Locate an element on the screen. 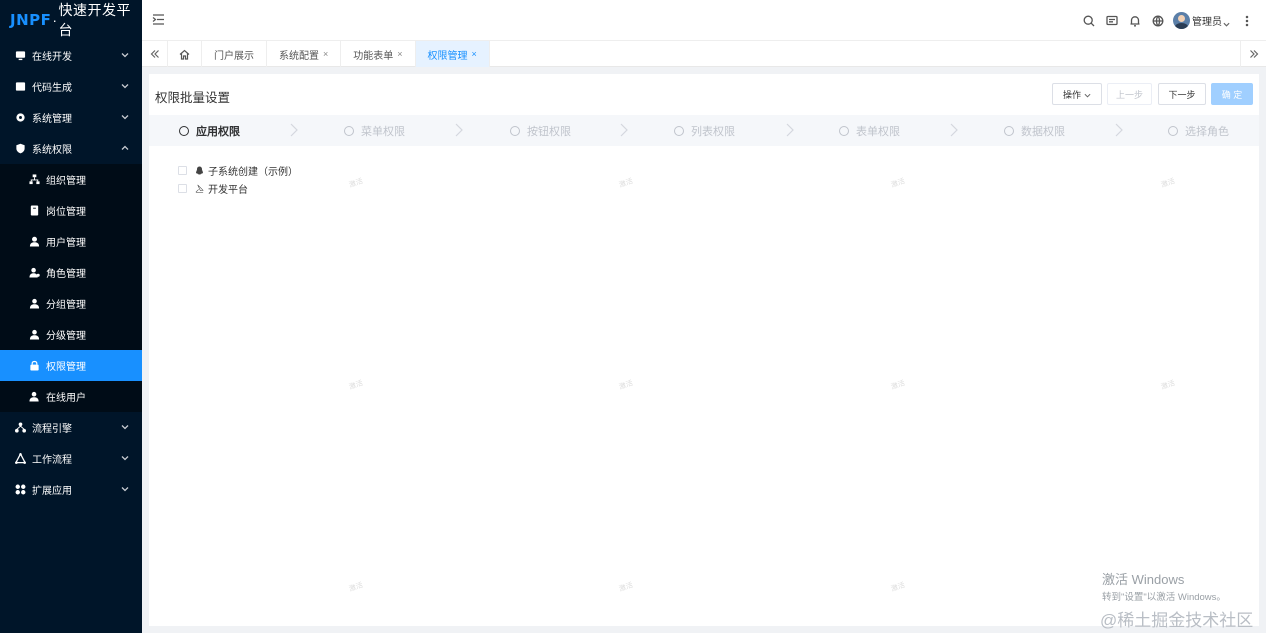  online-user-icon is located at coordinates (34, 397).